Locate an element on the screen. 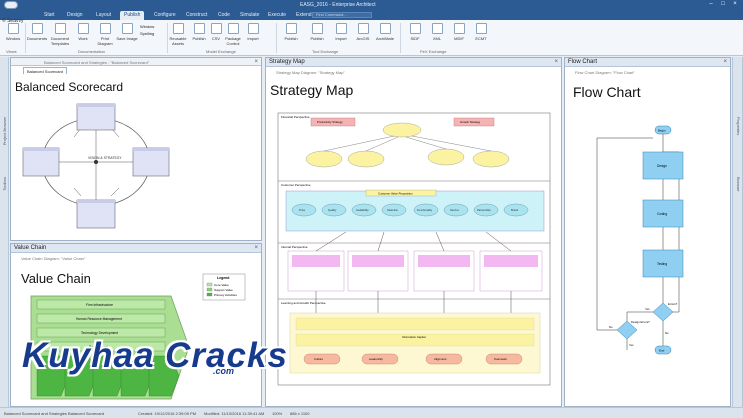 Image resolution: width=743 pixels, height=418 pixels. window-small-button: Window is located at coordinates (147, 26).